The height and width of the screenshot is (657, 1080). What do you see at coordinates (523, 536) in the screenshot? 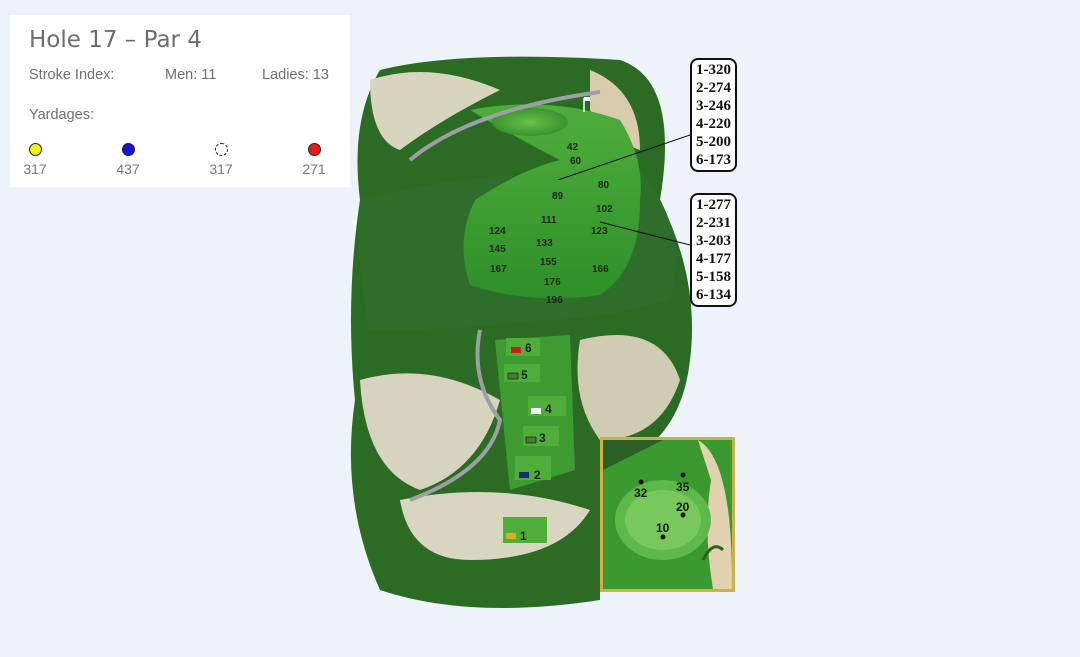
I see `tee-box-number: 1` at bounding box center [523, 536].